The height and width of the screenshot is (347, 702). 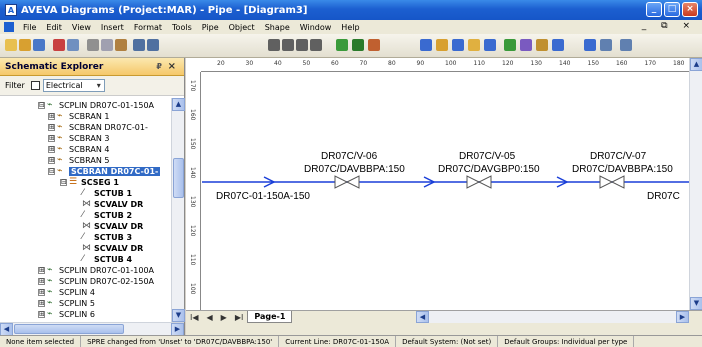 What do you see at coordinates (542, 45) in the screenshot?
I see `user-icon` at bounding box center [542, 45].